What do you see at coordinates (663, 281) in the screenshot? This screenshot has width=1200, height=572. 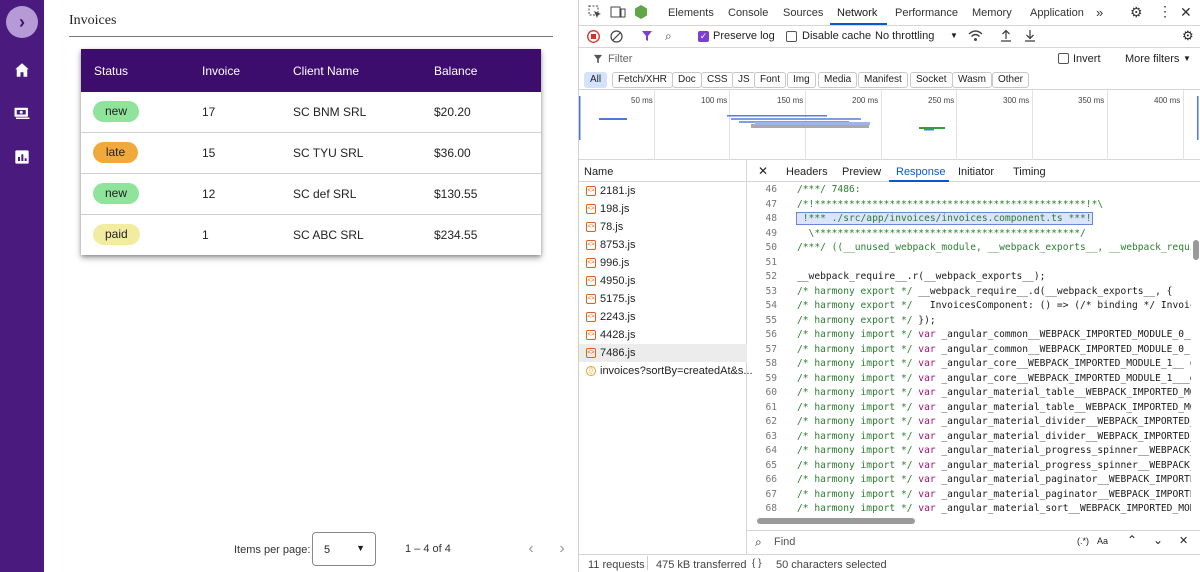 I see `request-row: <> 4950.js` at bounding box center [663, 281].